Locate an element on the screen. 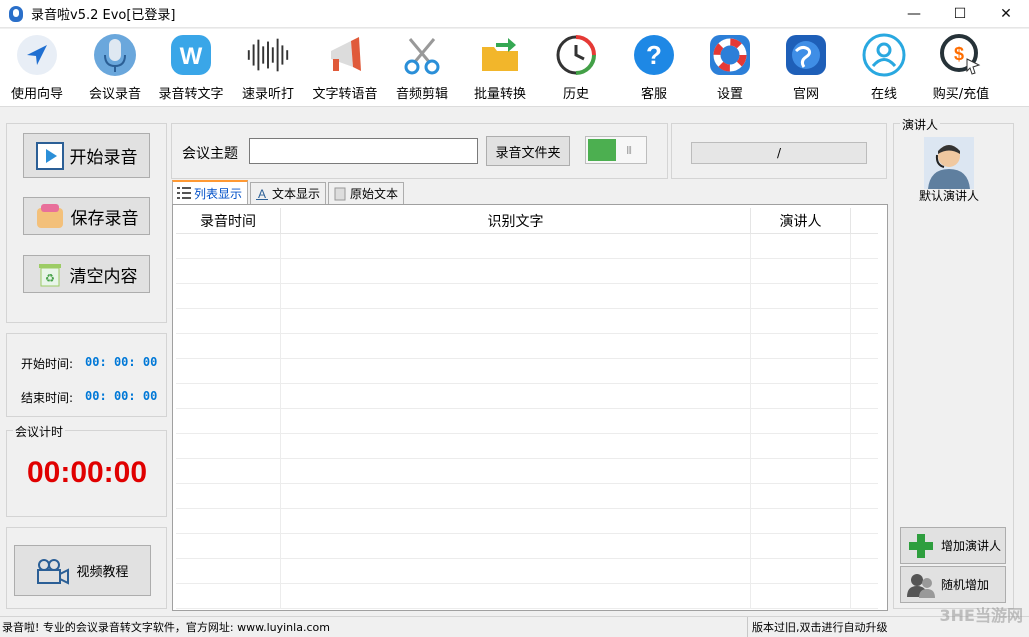  start-record-button: 开始录音 is located at coordinates (86, 155).